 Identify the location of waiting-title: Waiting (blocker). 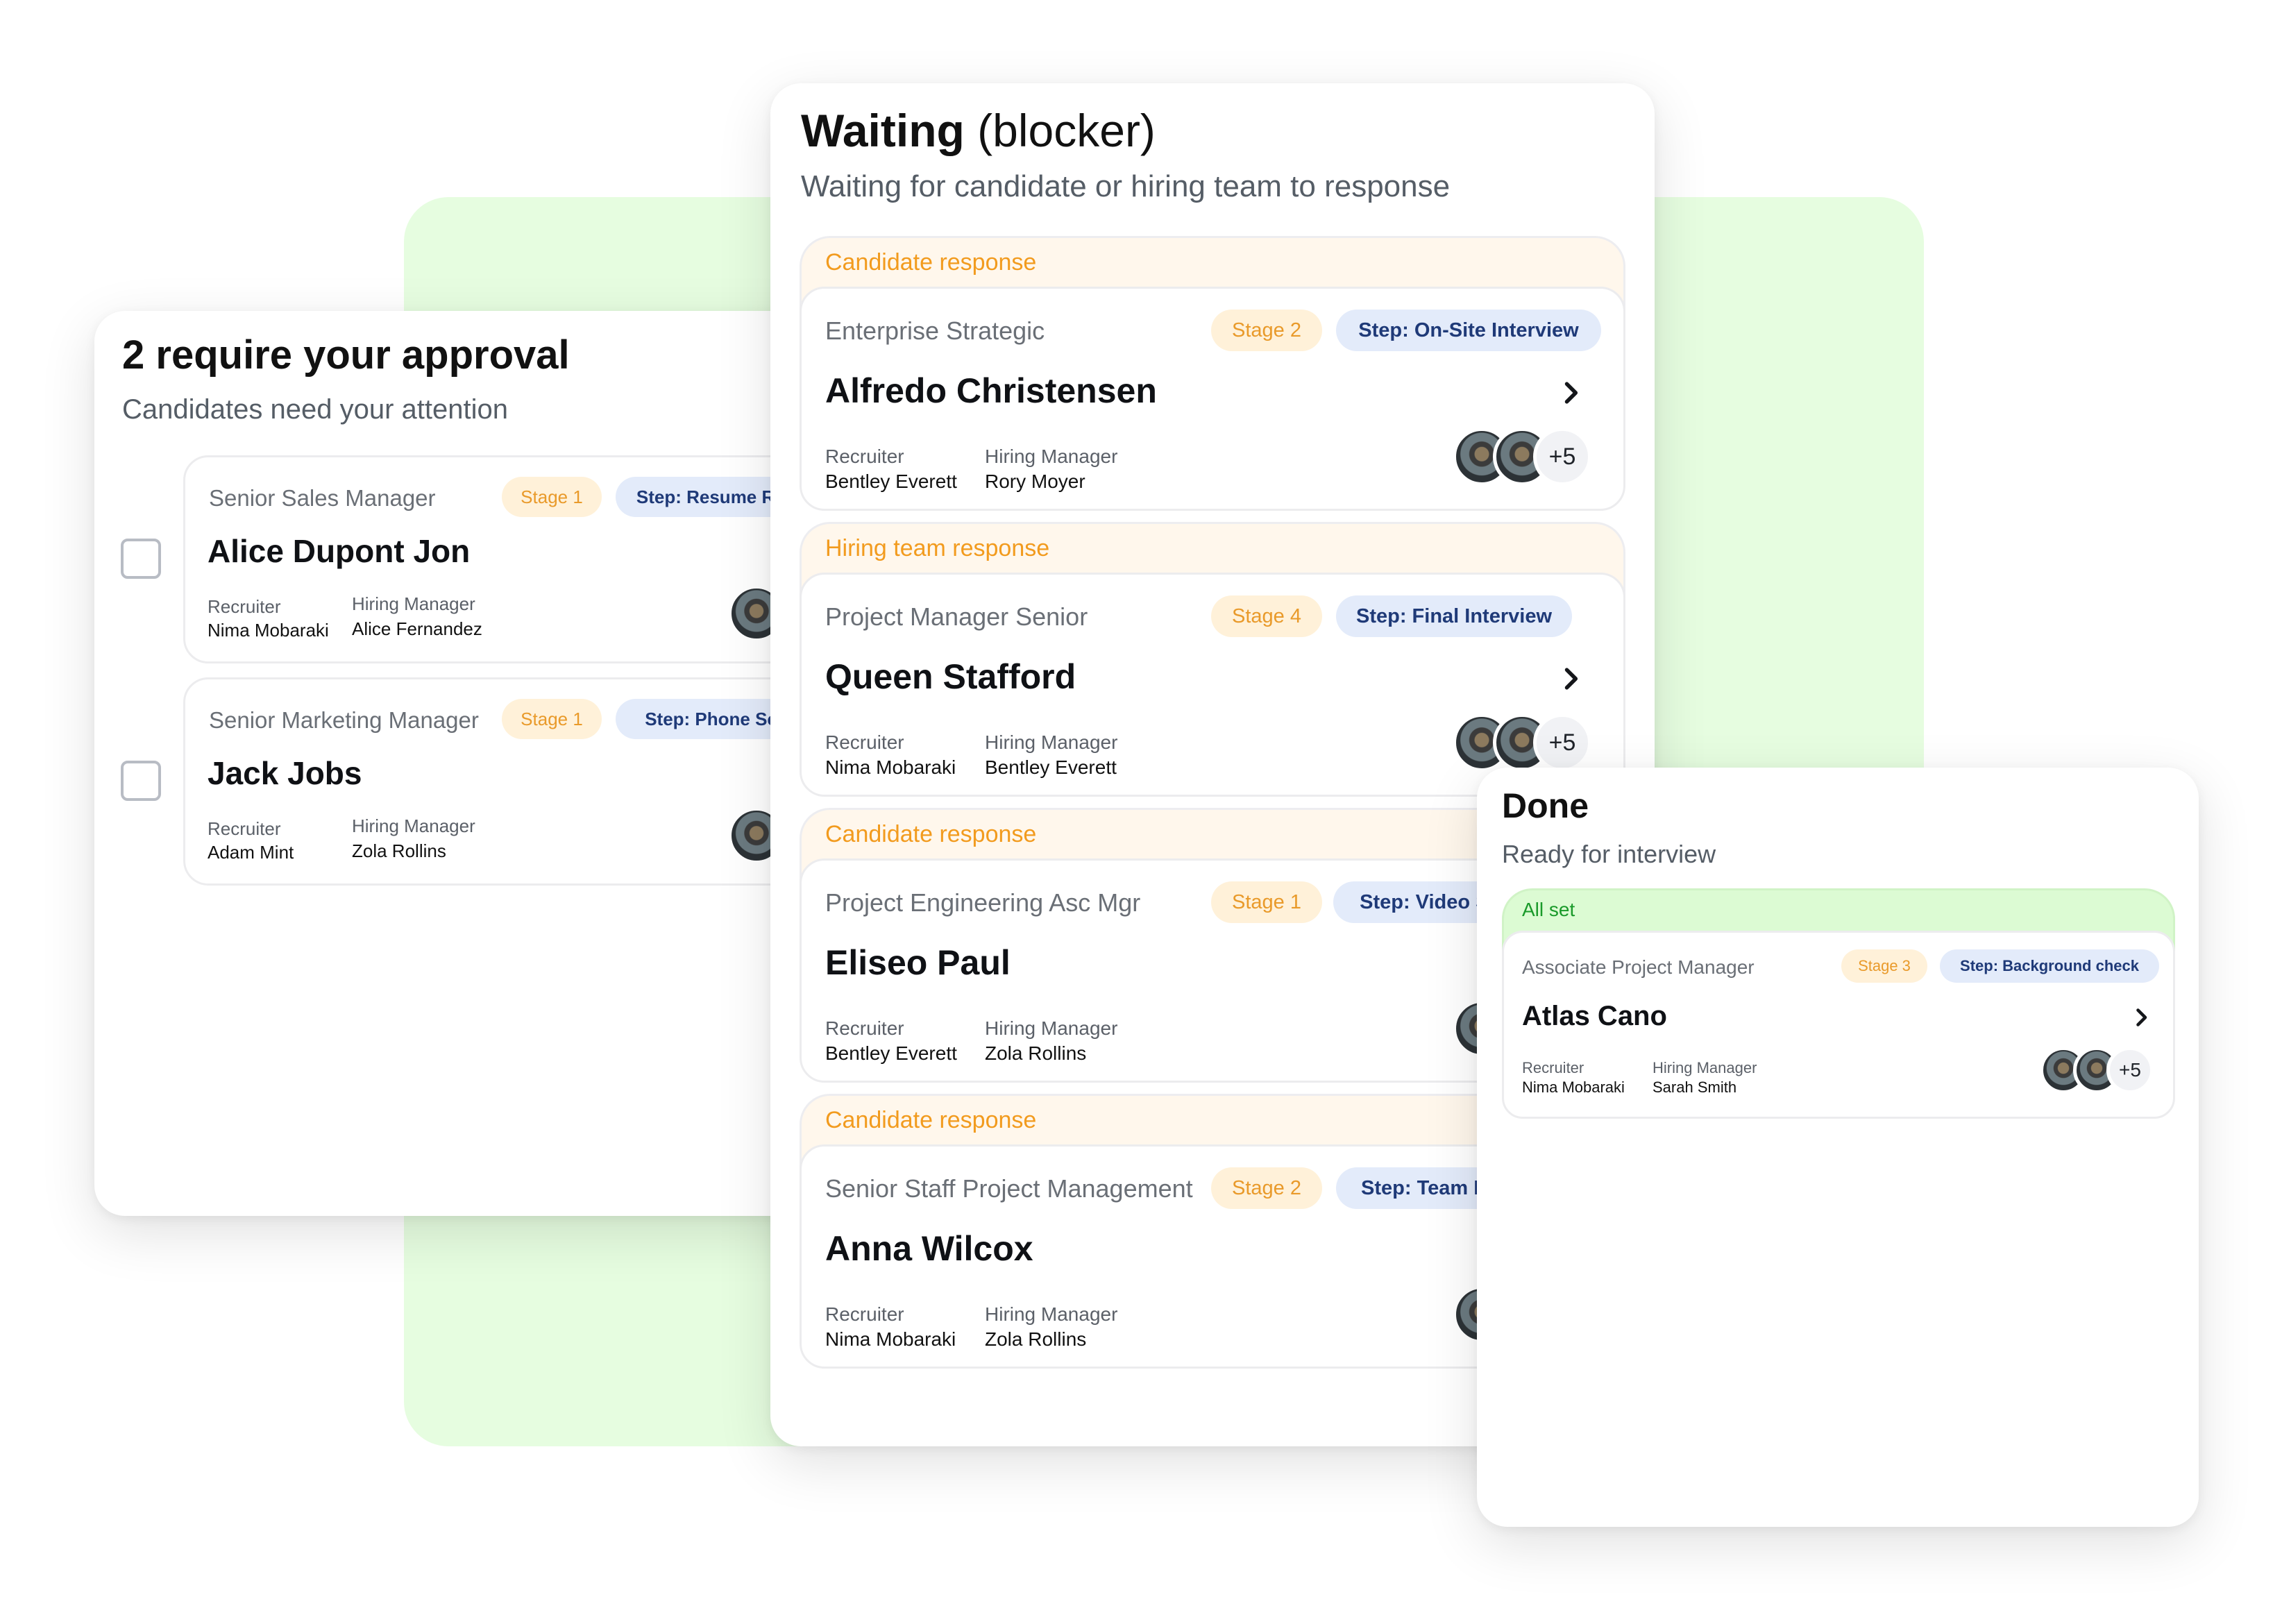
(978, 130).